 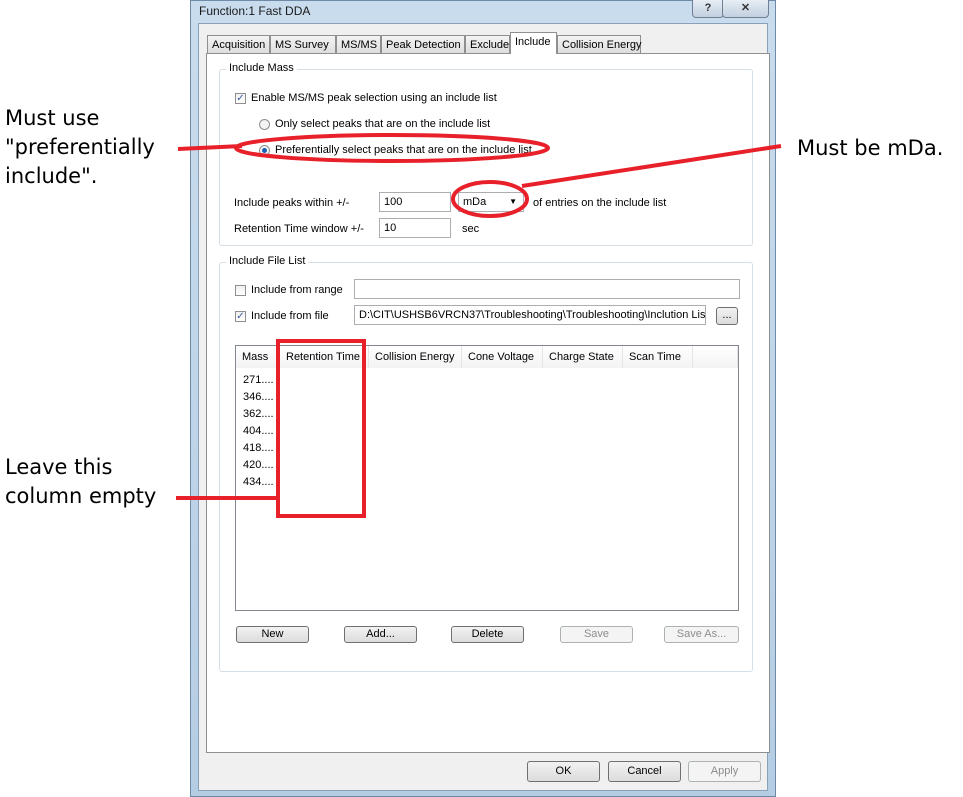 I want to click on annotation-rect-column, so click(x=321, y=428).